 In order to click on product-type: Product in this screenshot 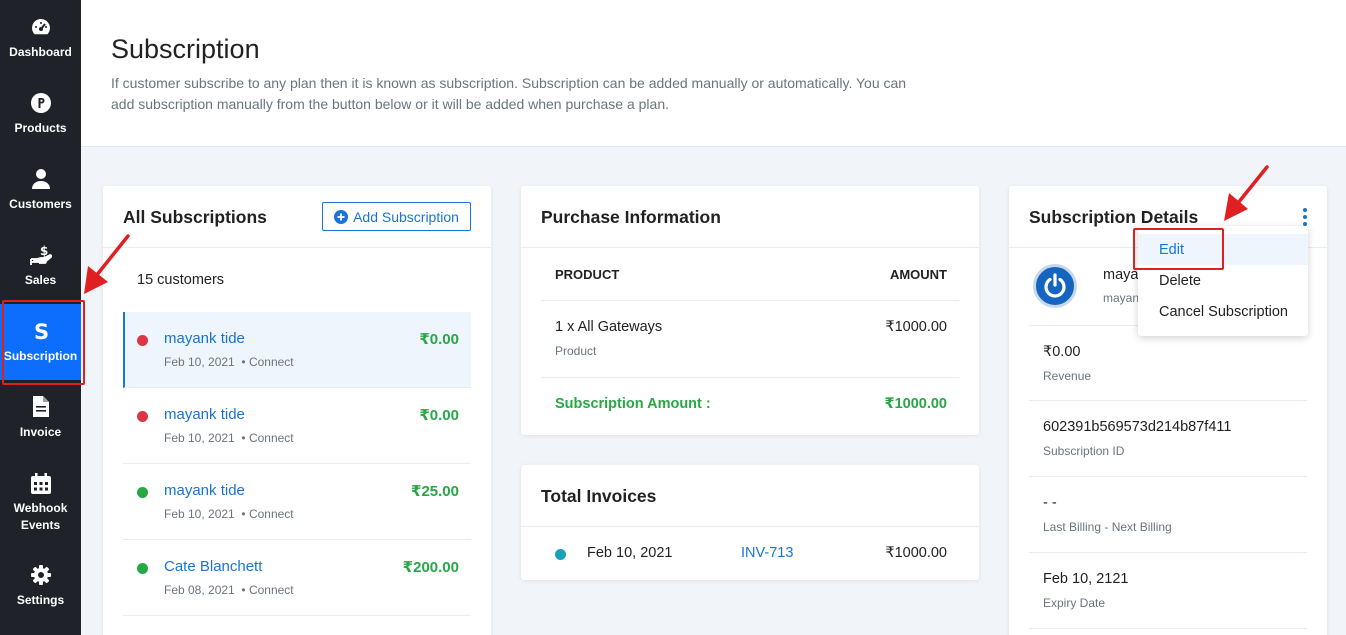, I will do `click(576, 351)`.